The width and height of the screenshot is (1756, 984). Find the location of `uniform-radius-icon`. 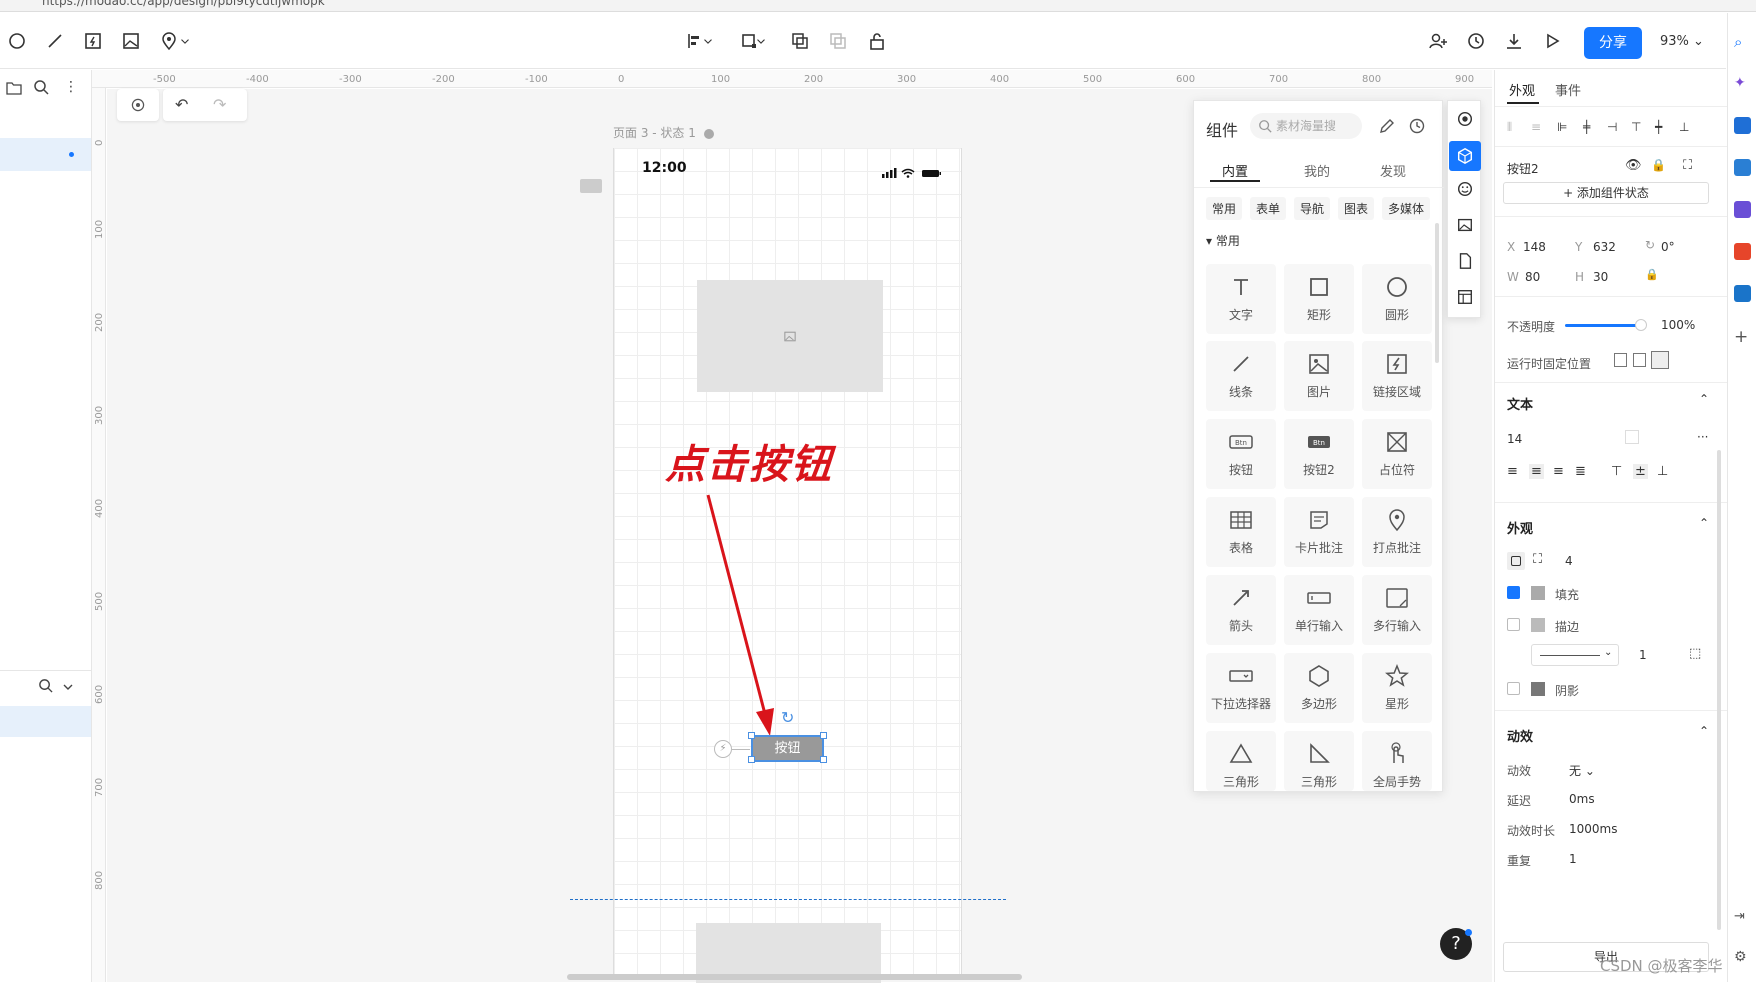

uniform-radius-icon is located at coordinates (1516, 561).